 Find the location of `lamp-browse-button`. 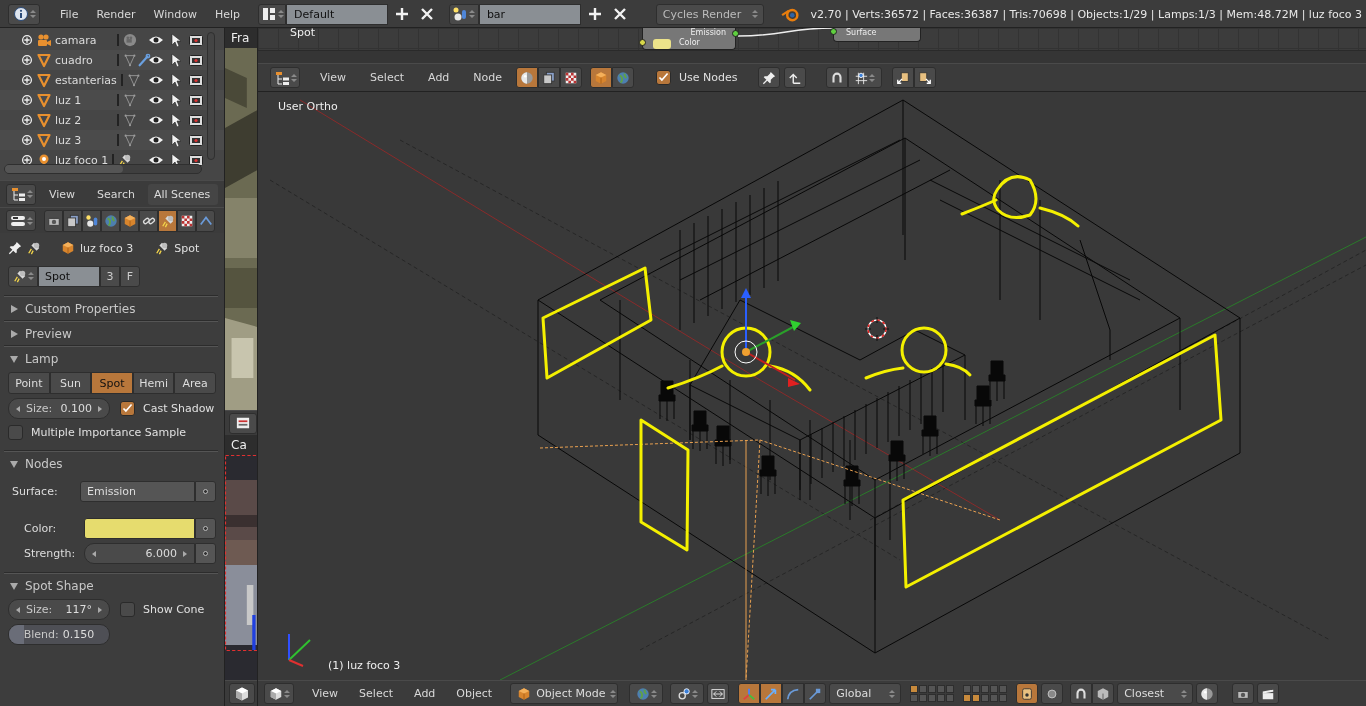

lamp-browse-button is located at coordinates (23, 276).